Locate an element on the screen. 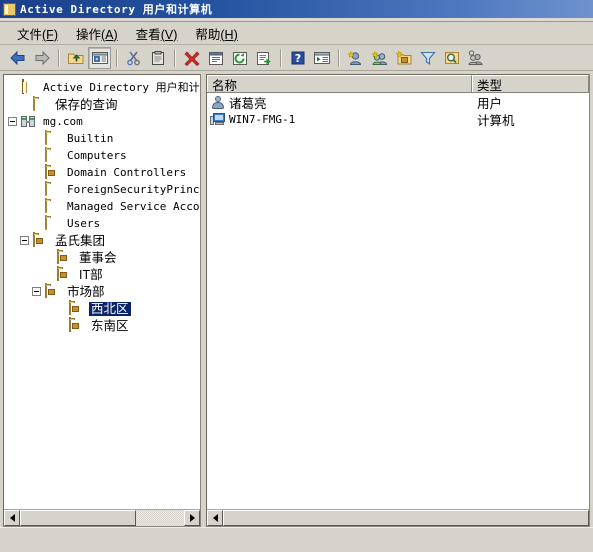  computer-icon is located at coordinates (218, 119).